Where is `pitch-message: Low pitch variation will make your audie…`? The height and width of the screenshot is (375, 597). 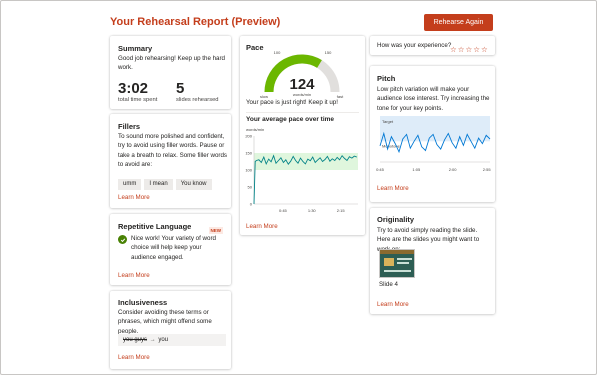 pitch-message: Low pitch variation will make your audie… is located at coordinates (433, 99).